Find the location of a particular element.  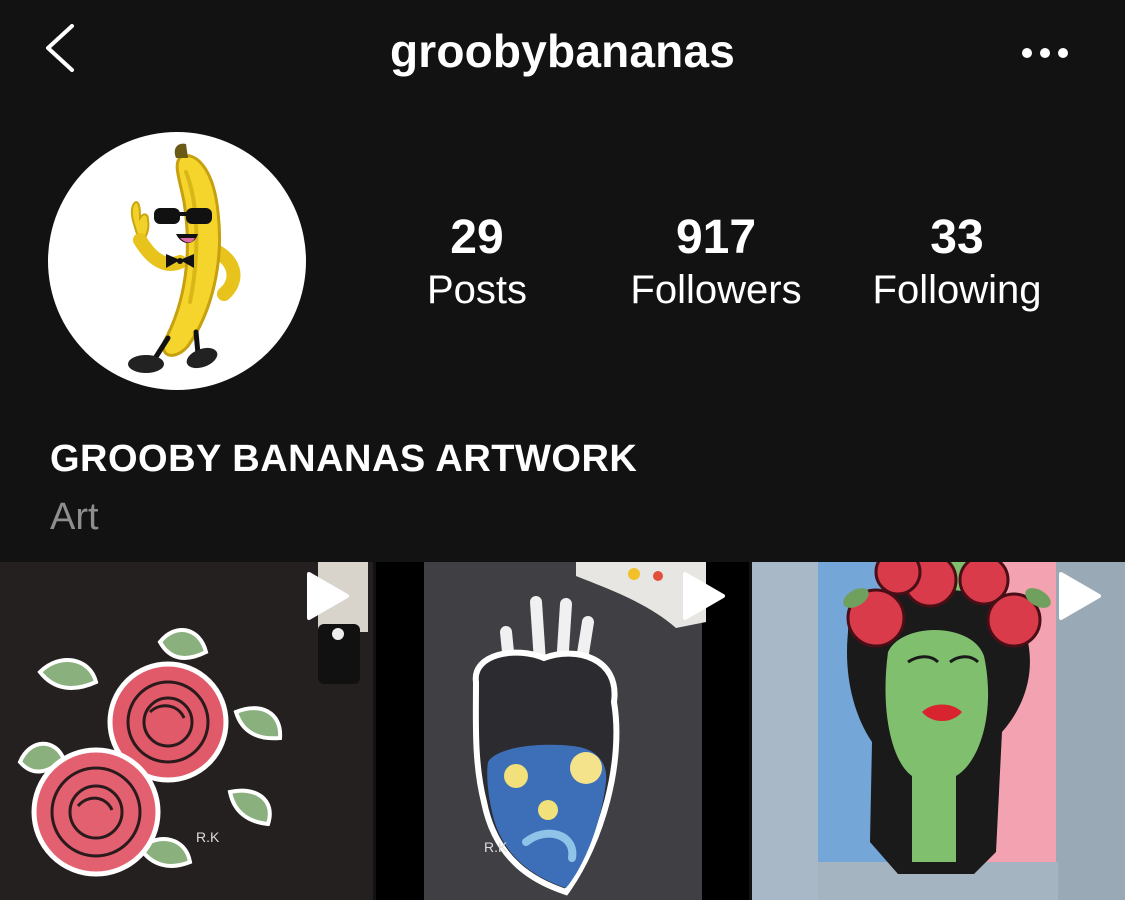

display-name: GROOBY BANANAS ARTWORK is located at coordinates (344, 459).